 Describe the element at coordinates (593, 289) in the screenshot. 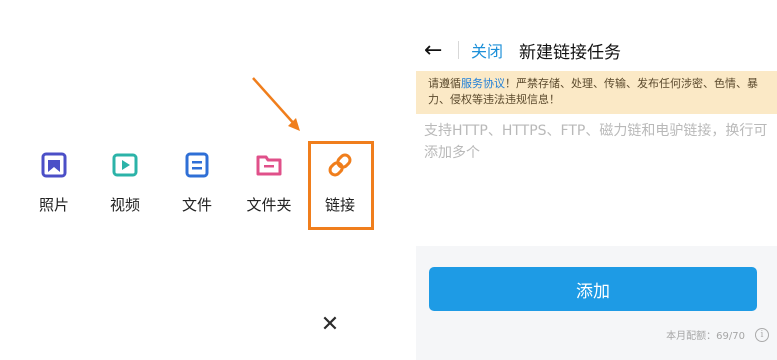

I see `add-button: 添加` at that location.